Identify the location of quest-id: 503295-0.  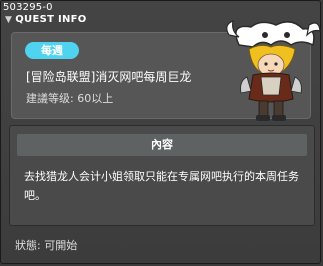
(28, 7).